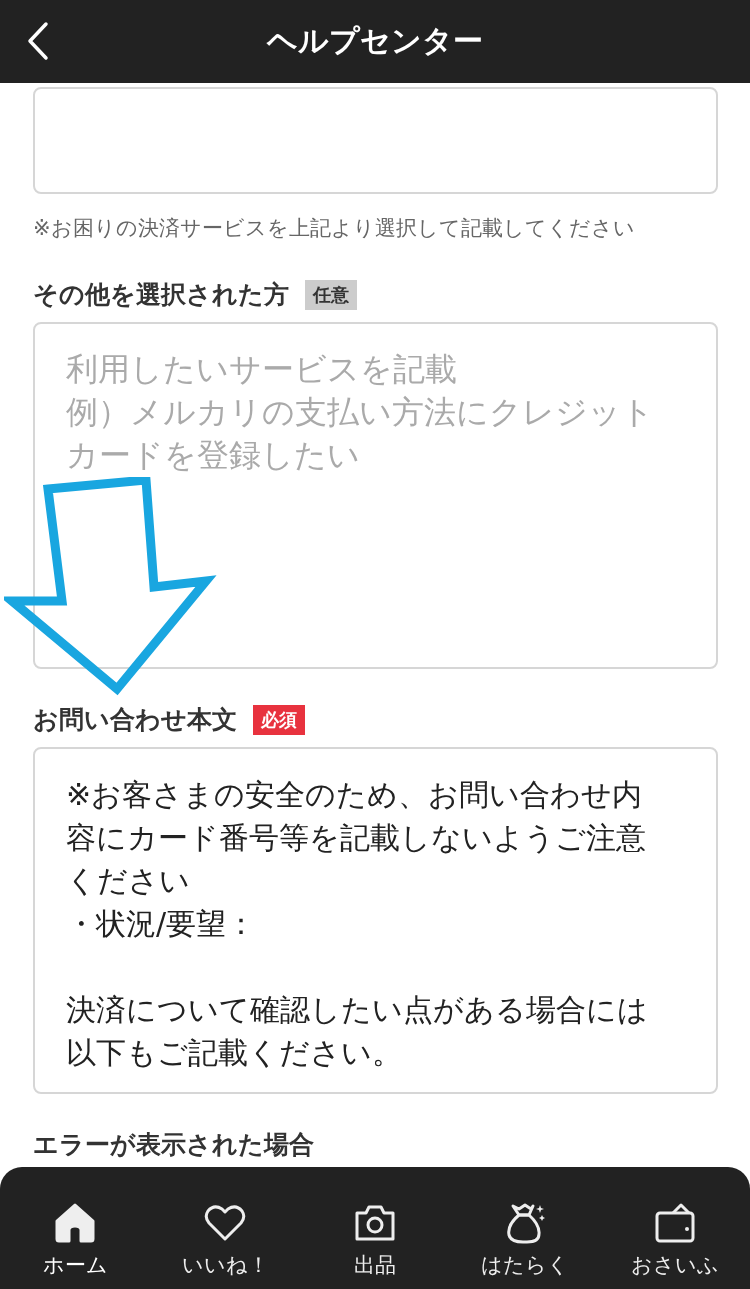 The width and height of the screenshot is (750, 1289). What do you see at coordinates (225, 1240) in the screenshot?
I see `tab-item: いいね！` at bounding box center [225, 1240].